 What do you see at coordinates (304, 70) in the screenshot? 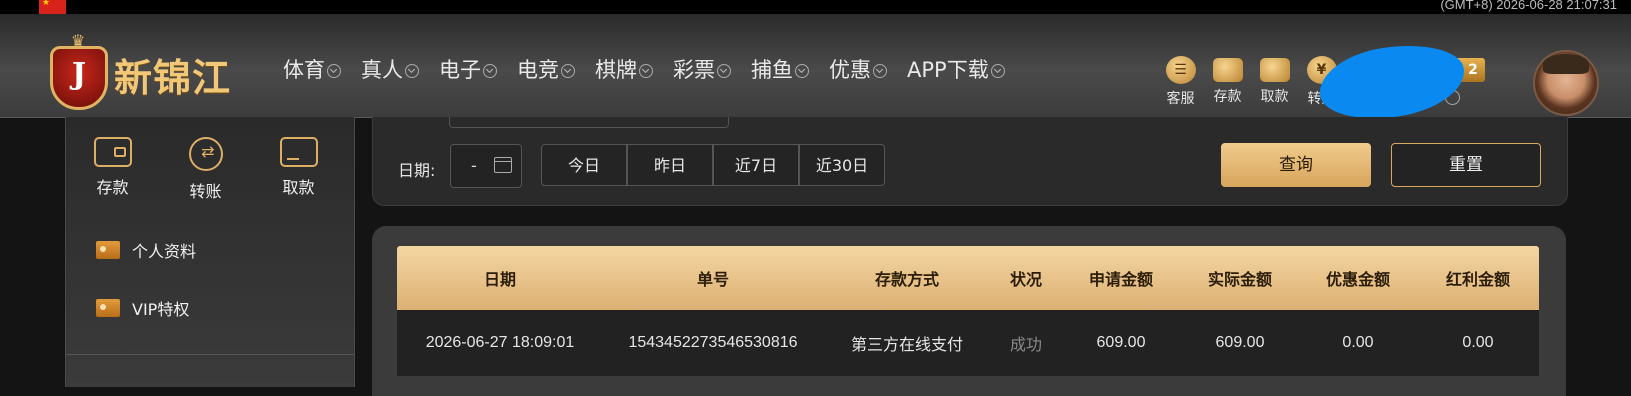
I see `nav-item-label: 体育` at bounding box center [304, 70].